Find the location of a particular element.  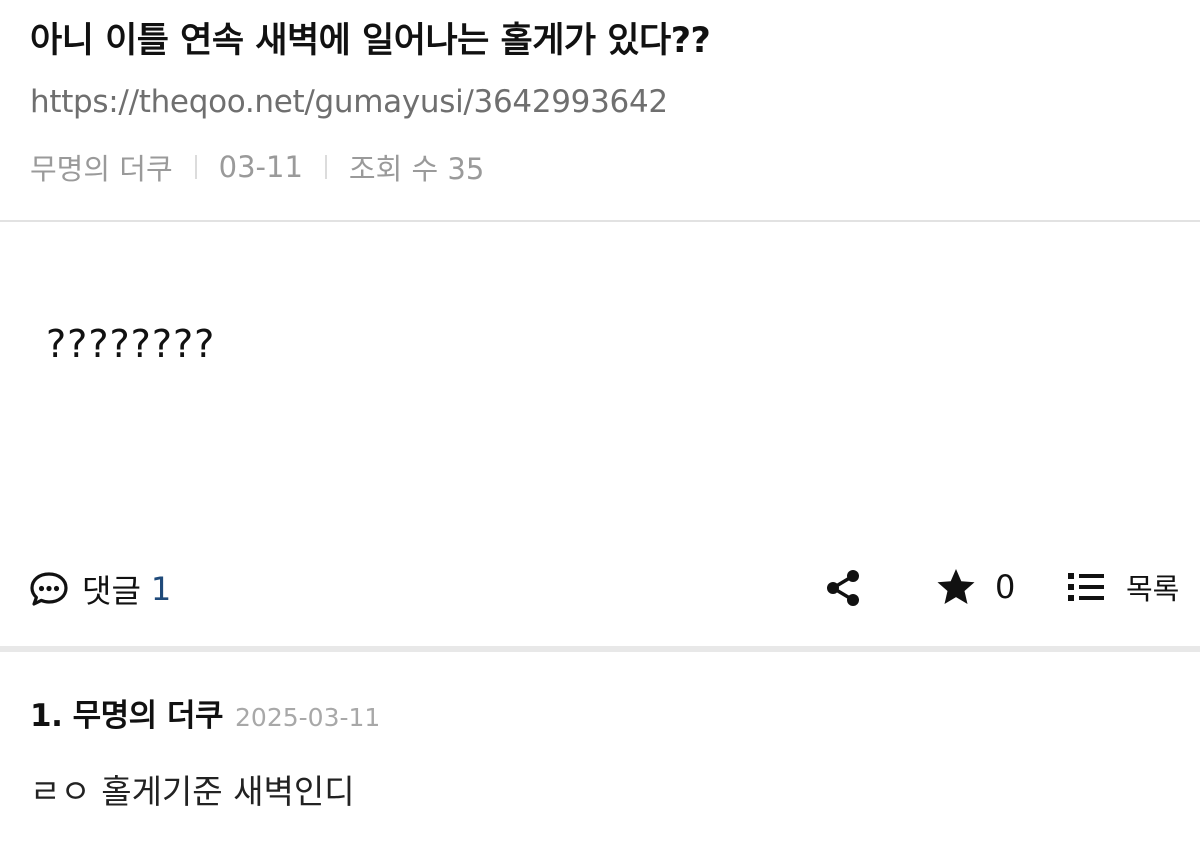

post-action-bar: 댓글 1 0 목록 is located at coordinates (600, 602).